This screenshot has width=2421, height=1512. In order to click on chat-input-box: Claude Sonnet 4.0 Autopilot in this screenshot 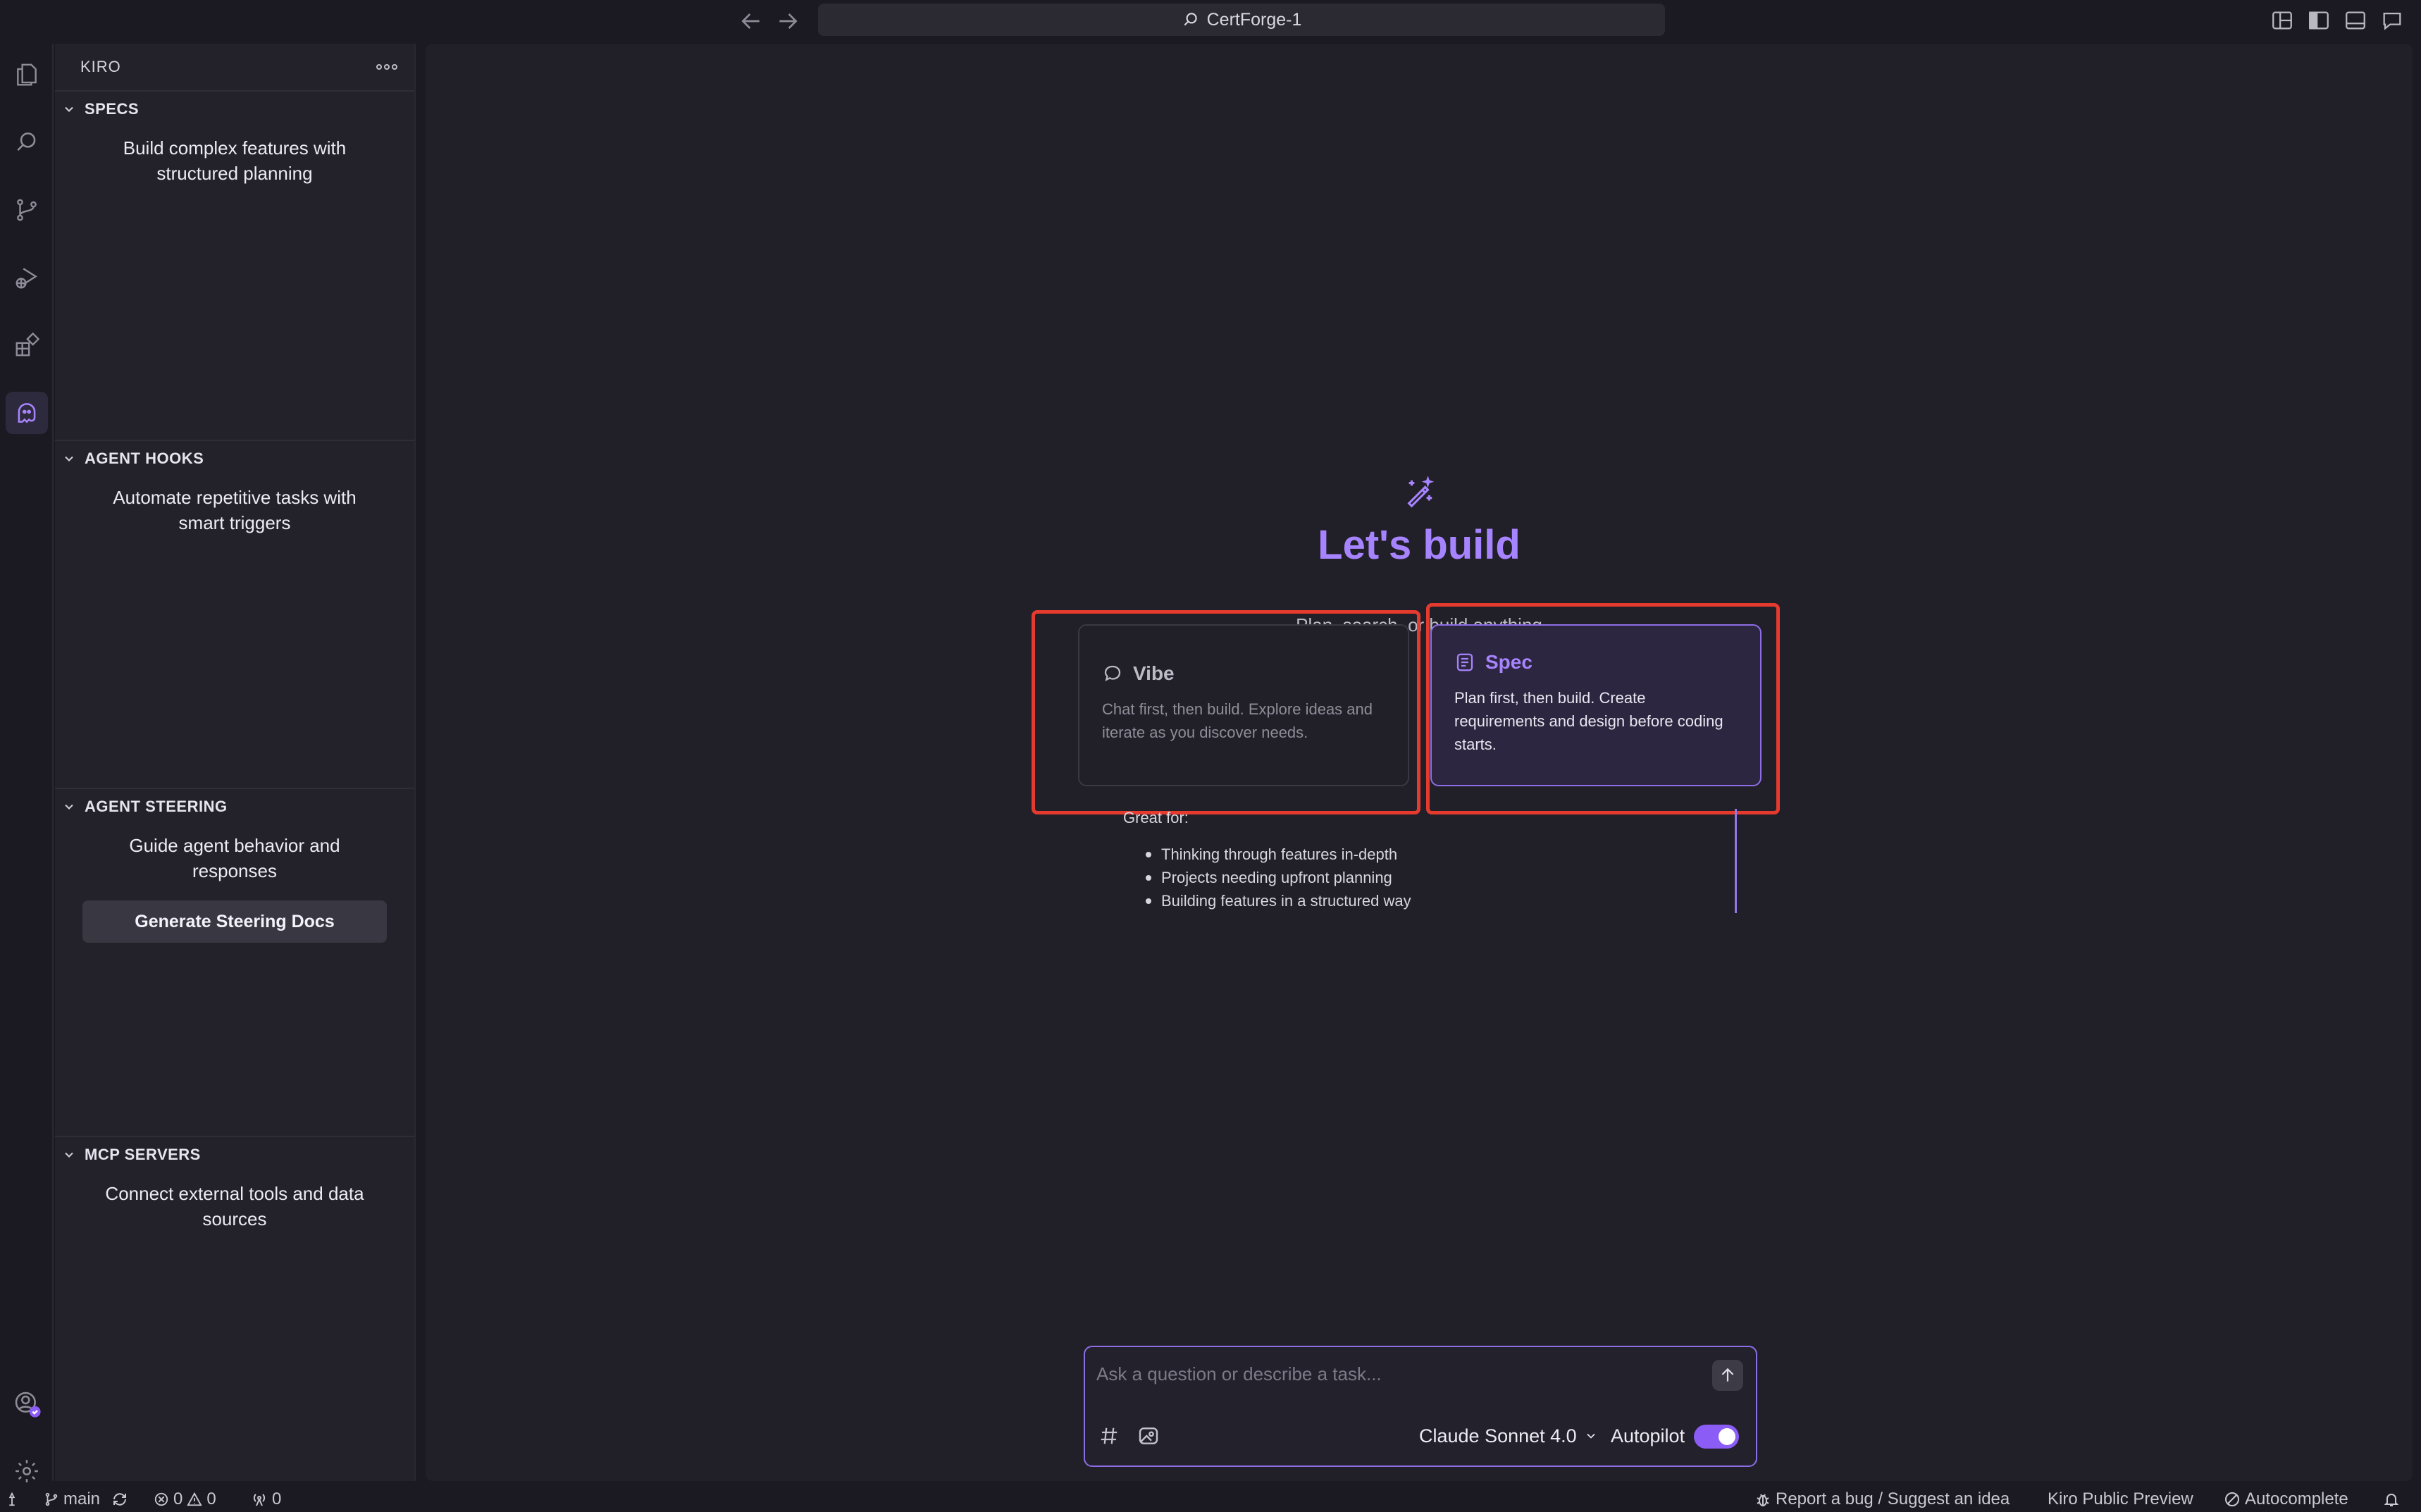, I will do `click(1420, 1406)`.